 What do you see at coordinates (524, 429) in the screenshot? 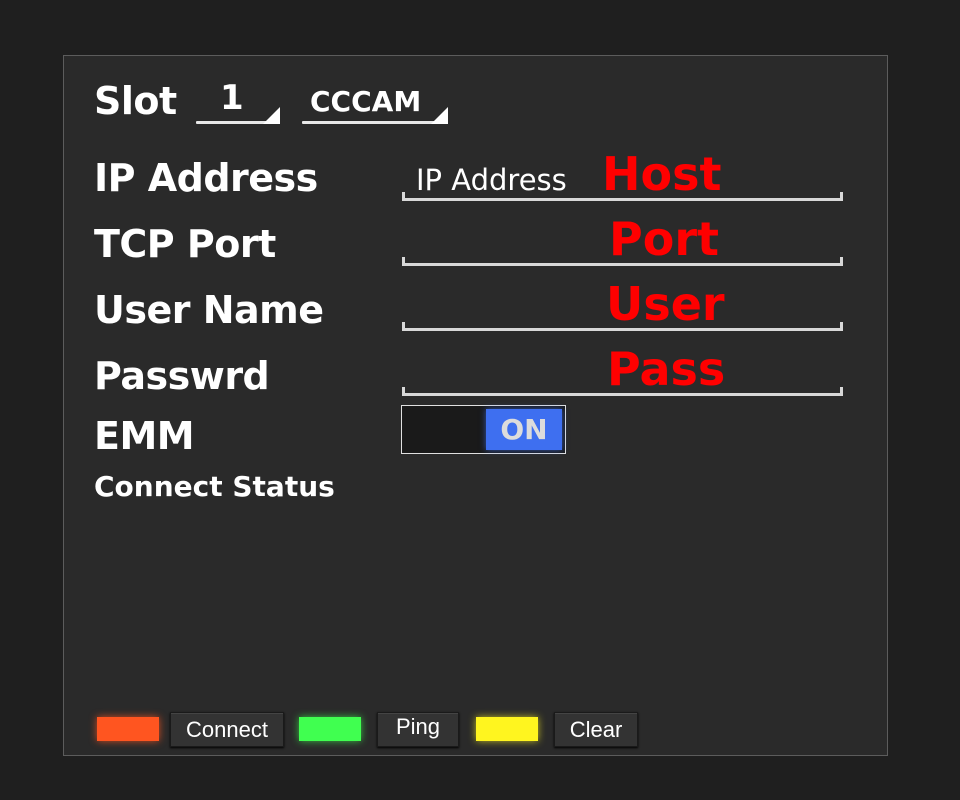
I see `toggle-knob: ON` at bounding box center [524, 429].